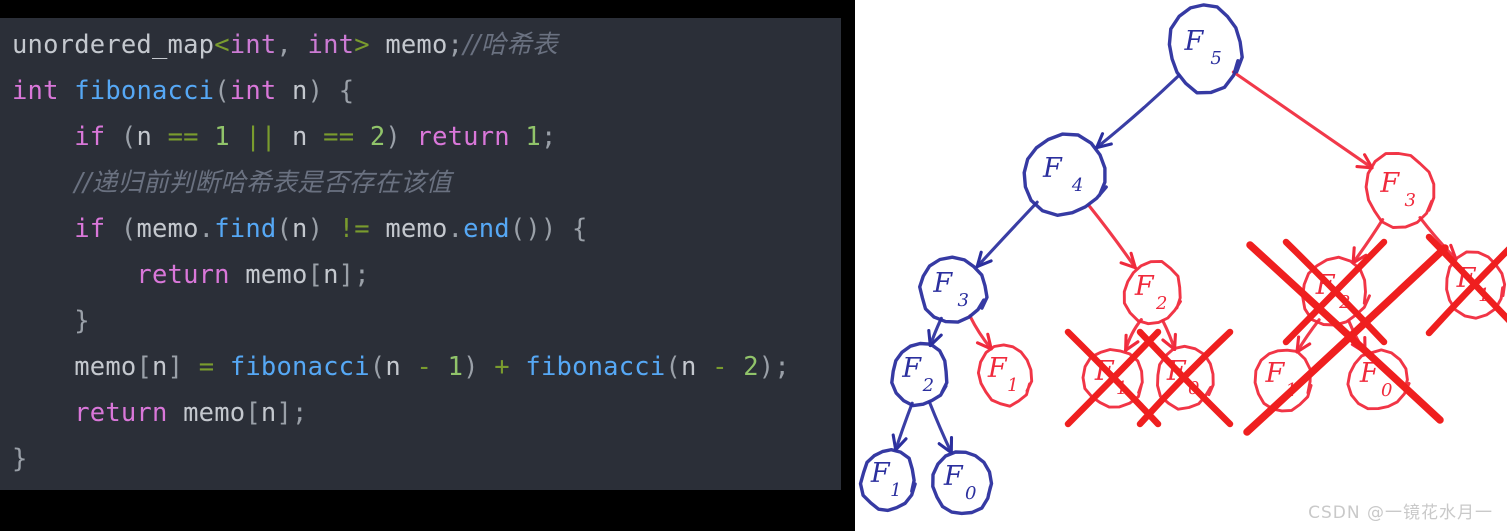  What do you see at coordinates (299, 367) in the screenshot?
I see `code-token-fn: fibonacci` at bounding box center [299, 367].